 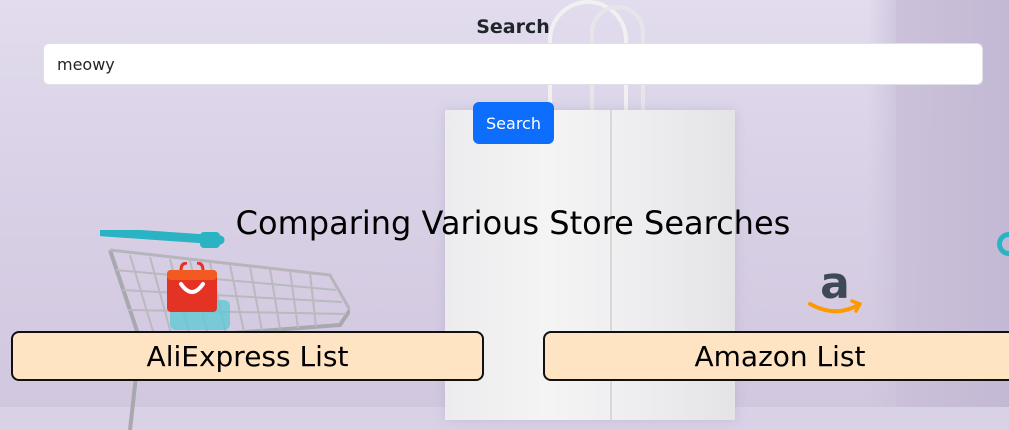 I want to click on search-input, so click(x=513, y=64).